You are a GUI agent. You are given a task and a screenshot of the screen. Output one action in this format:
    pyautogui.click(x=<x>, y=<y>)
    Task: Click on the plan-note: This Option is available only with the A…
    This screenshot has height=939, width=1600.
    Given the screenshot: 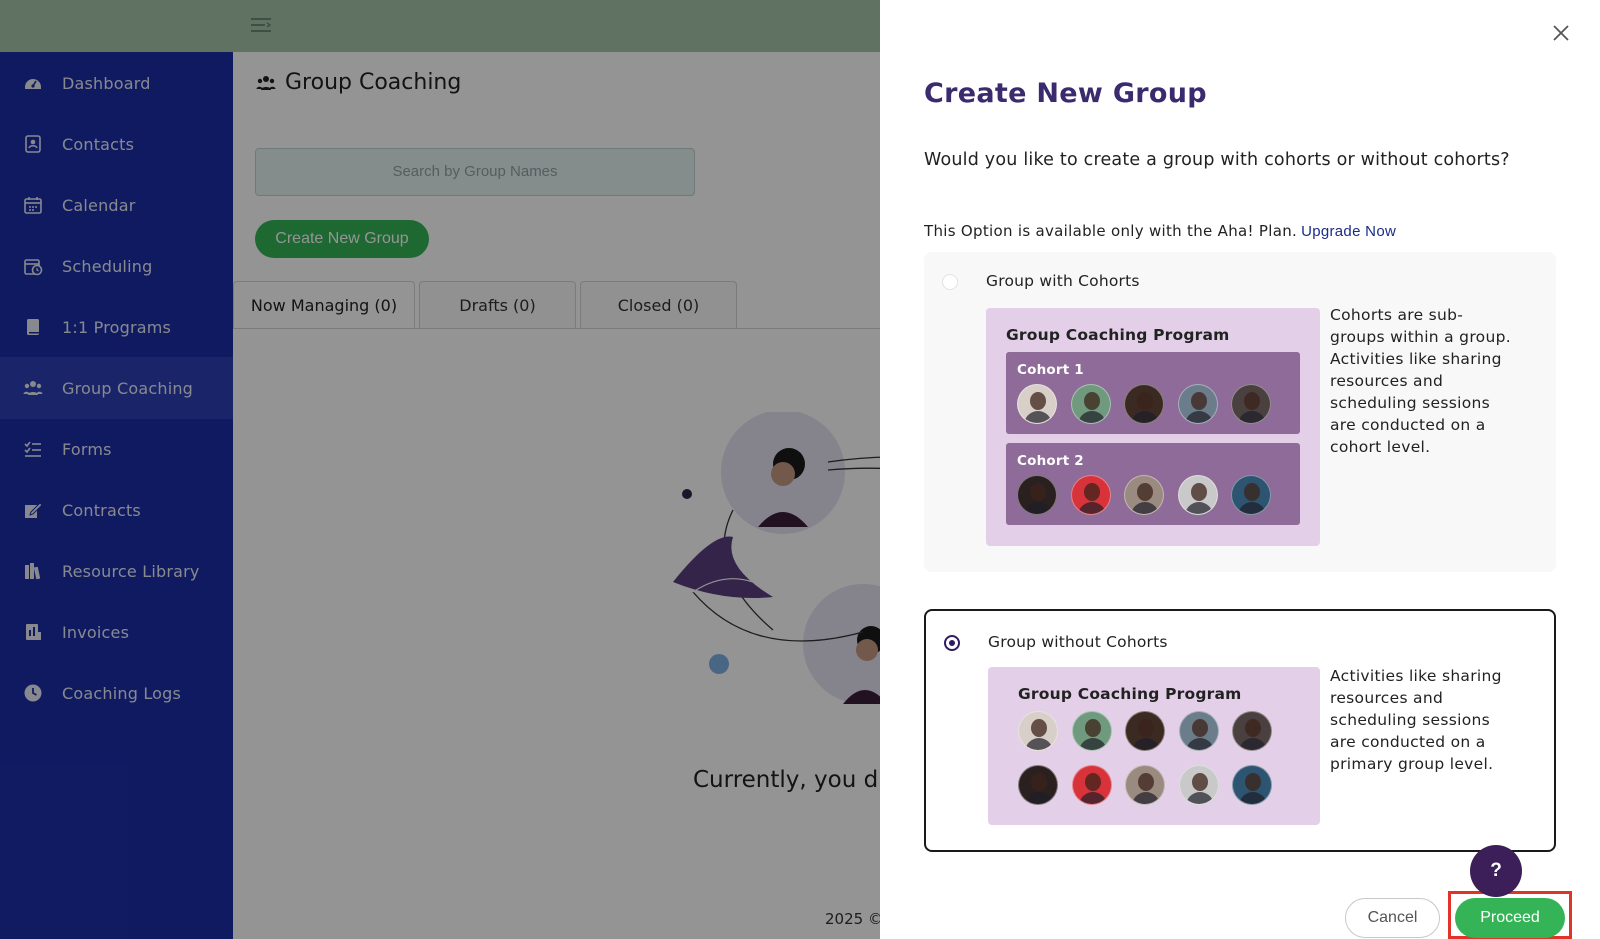 What is the action you would take?
    pyautogui.click(x=1160, y=231)
    